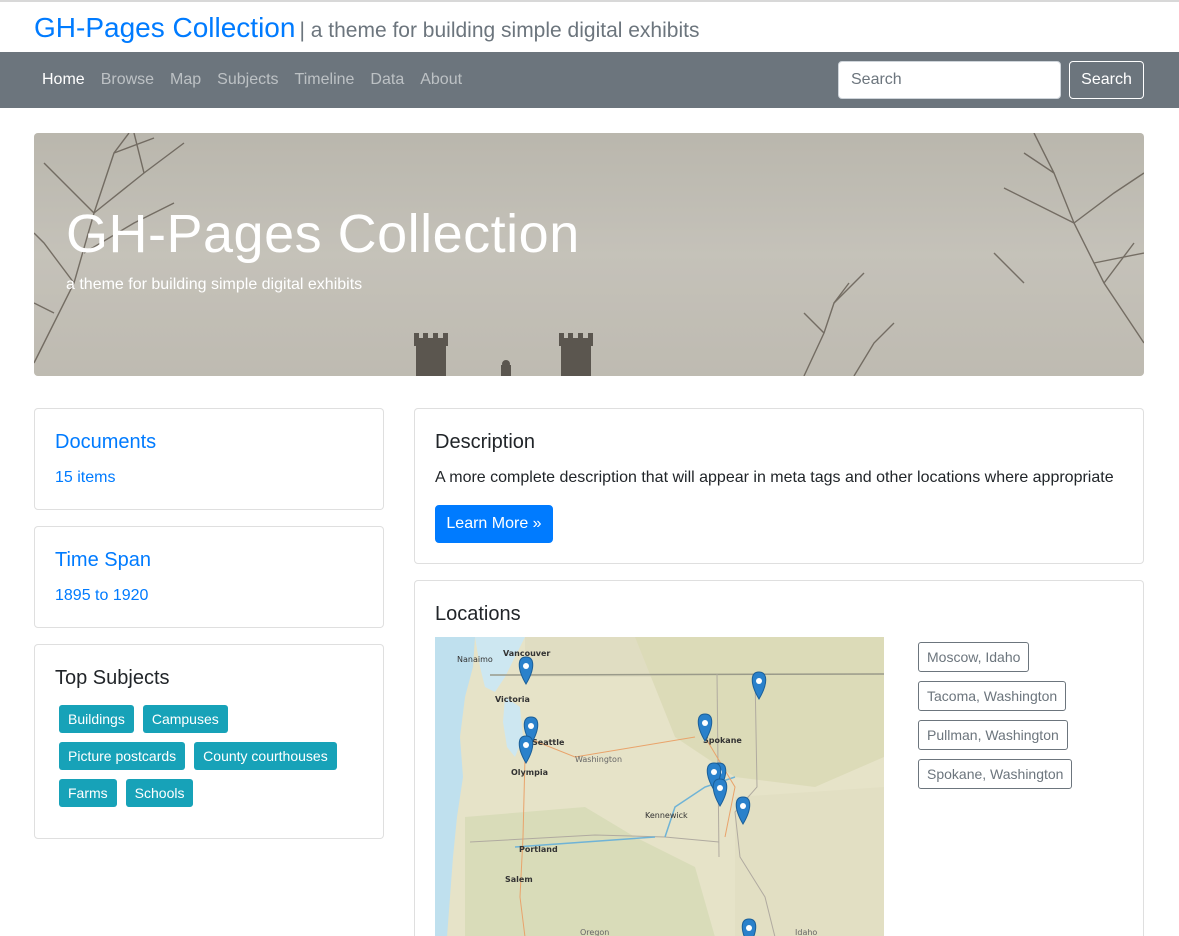 This screenshot has height=936, width=1179. I want to click on nav-about: About, so click(441, 80).